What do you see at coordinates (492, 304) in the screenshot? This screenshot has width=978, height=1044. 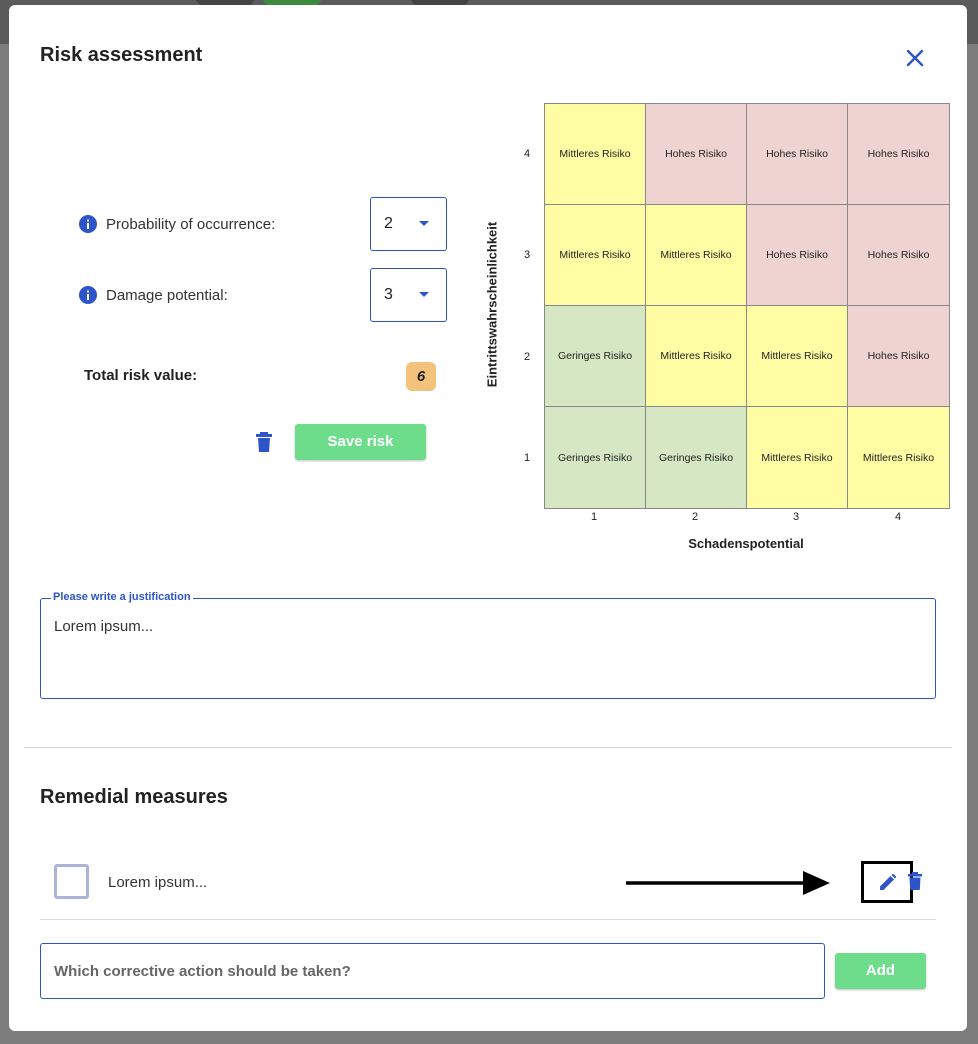 I see `y-axis-label: Eintrittswahrscheinlichkeit` at bounding box center [492, 304].